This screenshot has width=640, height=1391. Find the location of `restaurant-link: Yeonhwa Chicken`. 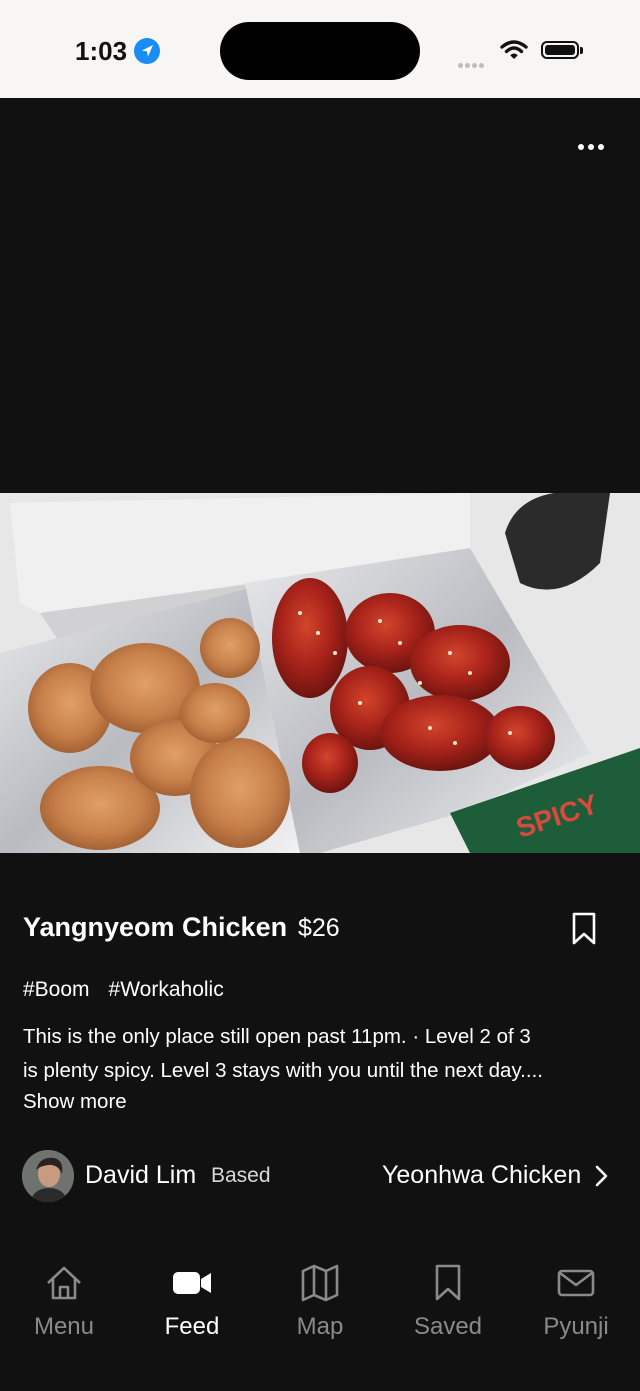

restaurant-link: Yeonhwa Chicken is located at coordinates (481, 1175).